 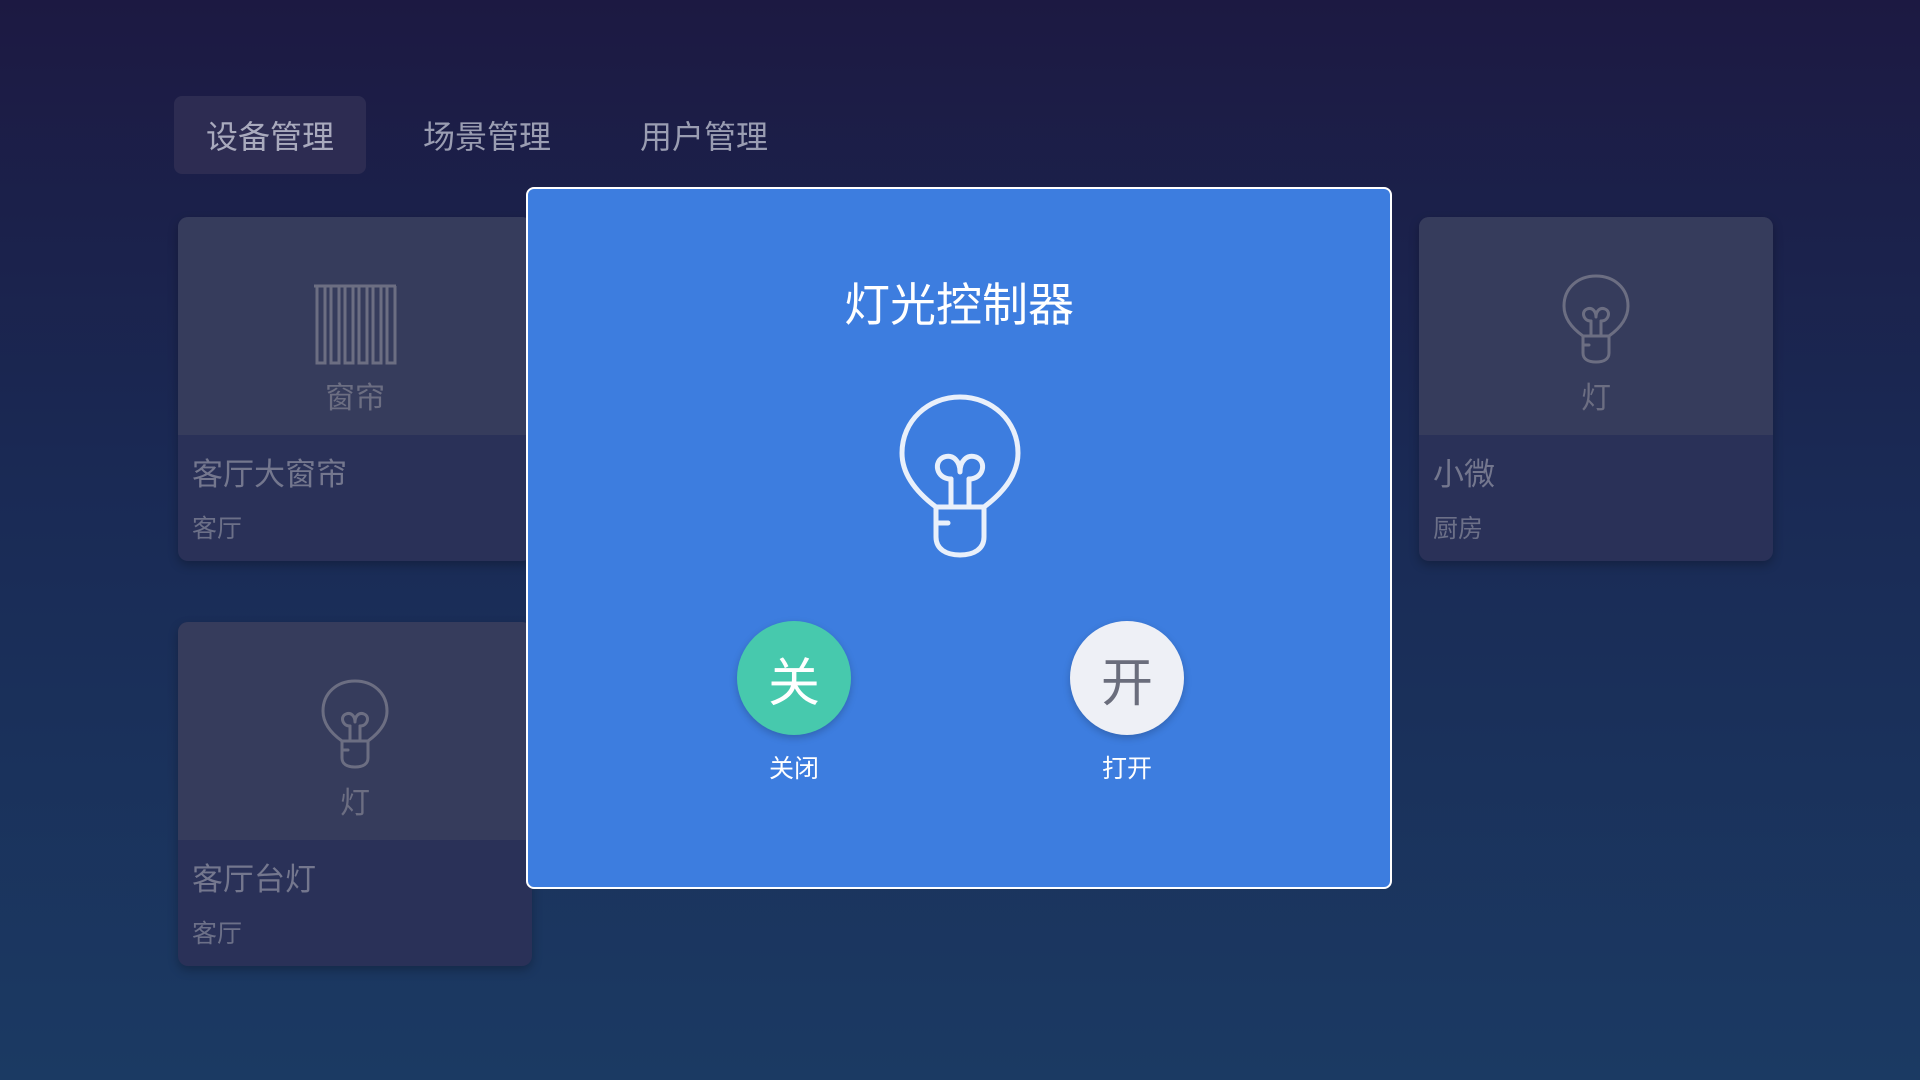 What do you see at coordinates (487, 135) in the screenshot?
I see `tab-scene-management: 场景管理` at bounding box center [487, 135].